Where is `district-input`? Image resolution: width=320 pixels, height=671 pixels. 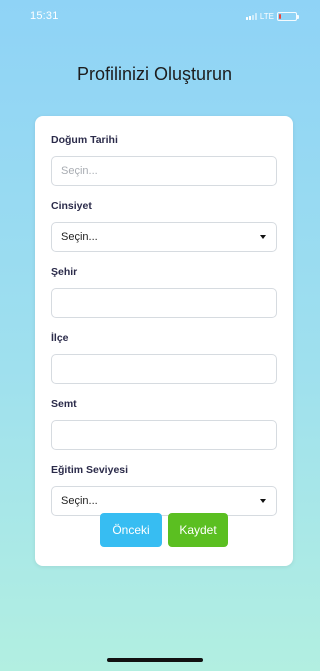
district-input is located at coordinates (163, 369).